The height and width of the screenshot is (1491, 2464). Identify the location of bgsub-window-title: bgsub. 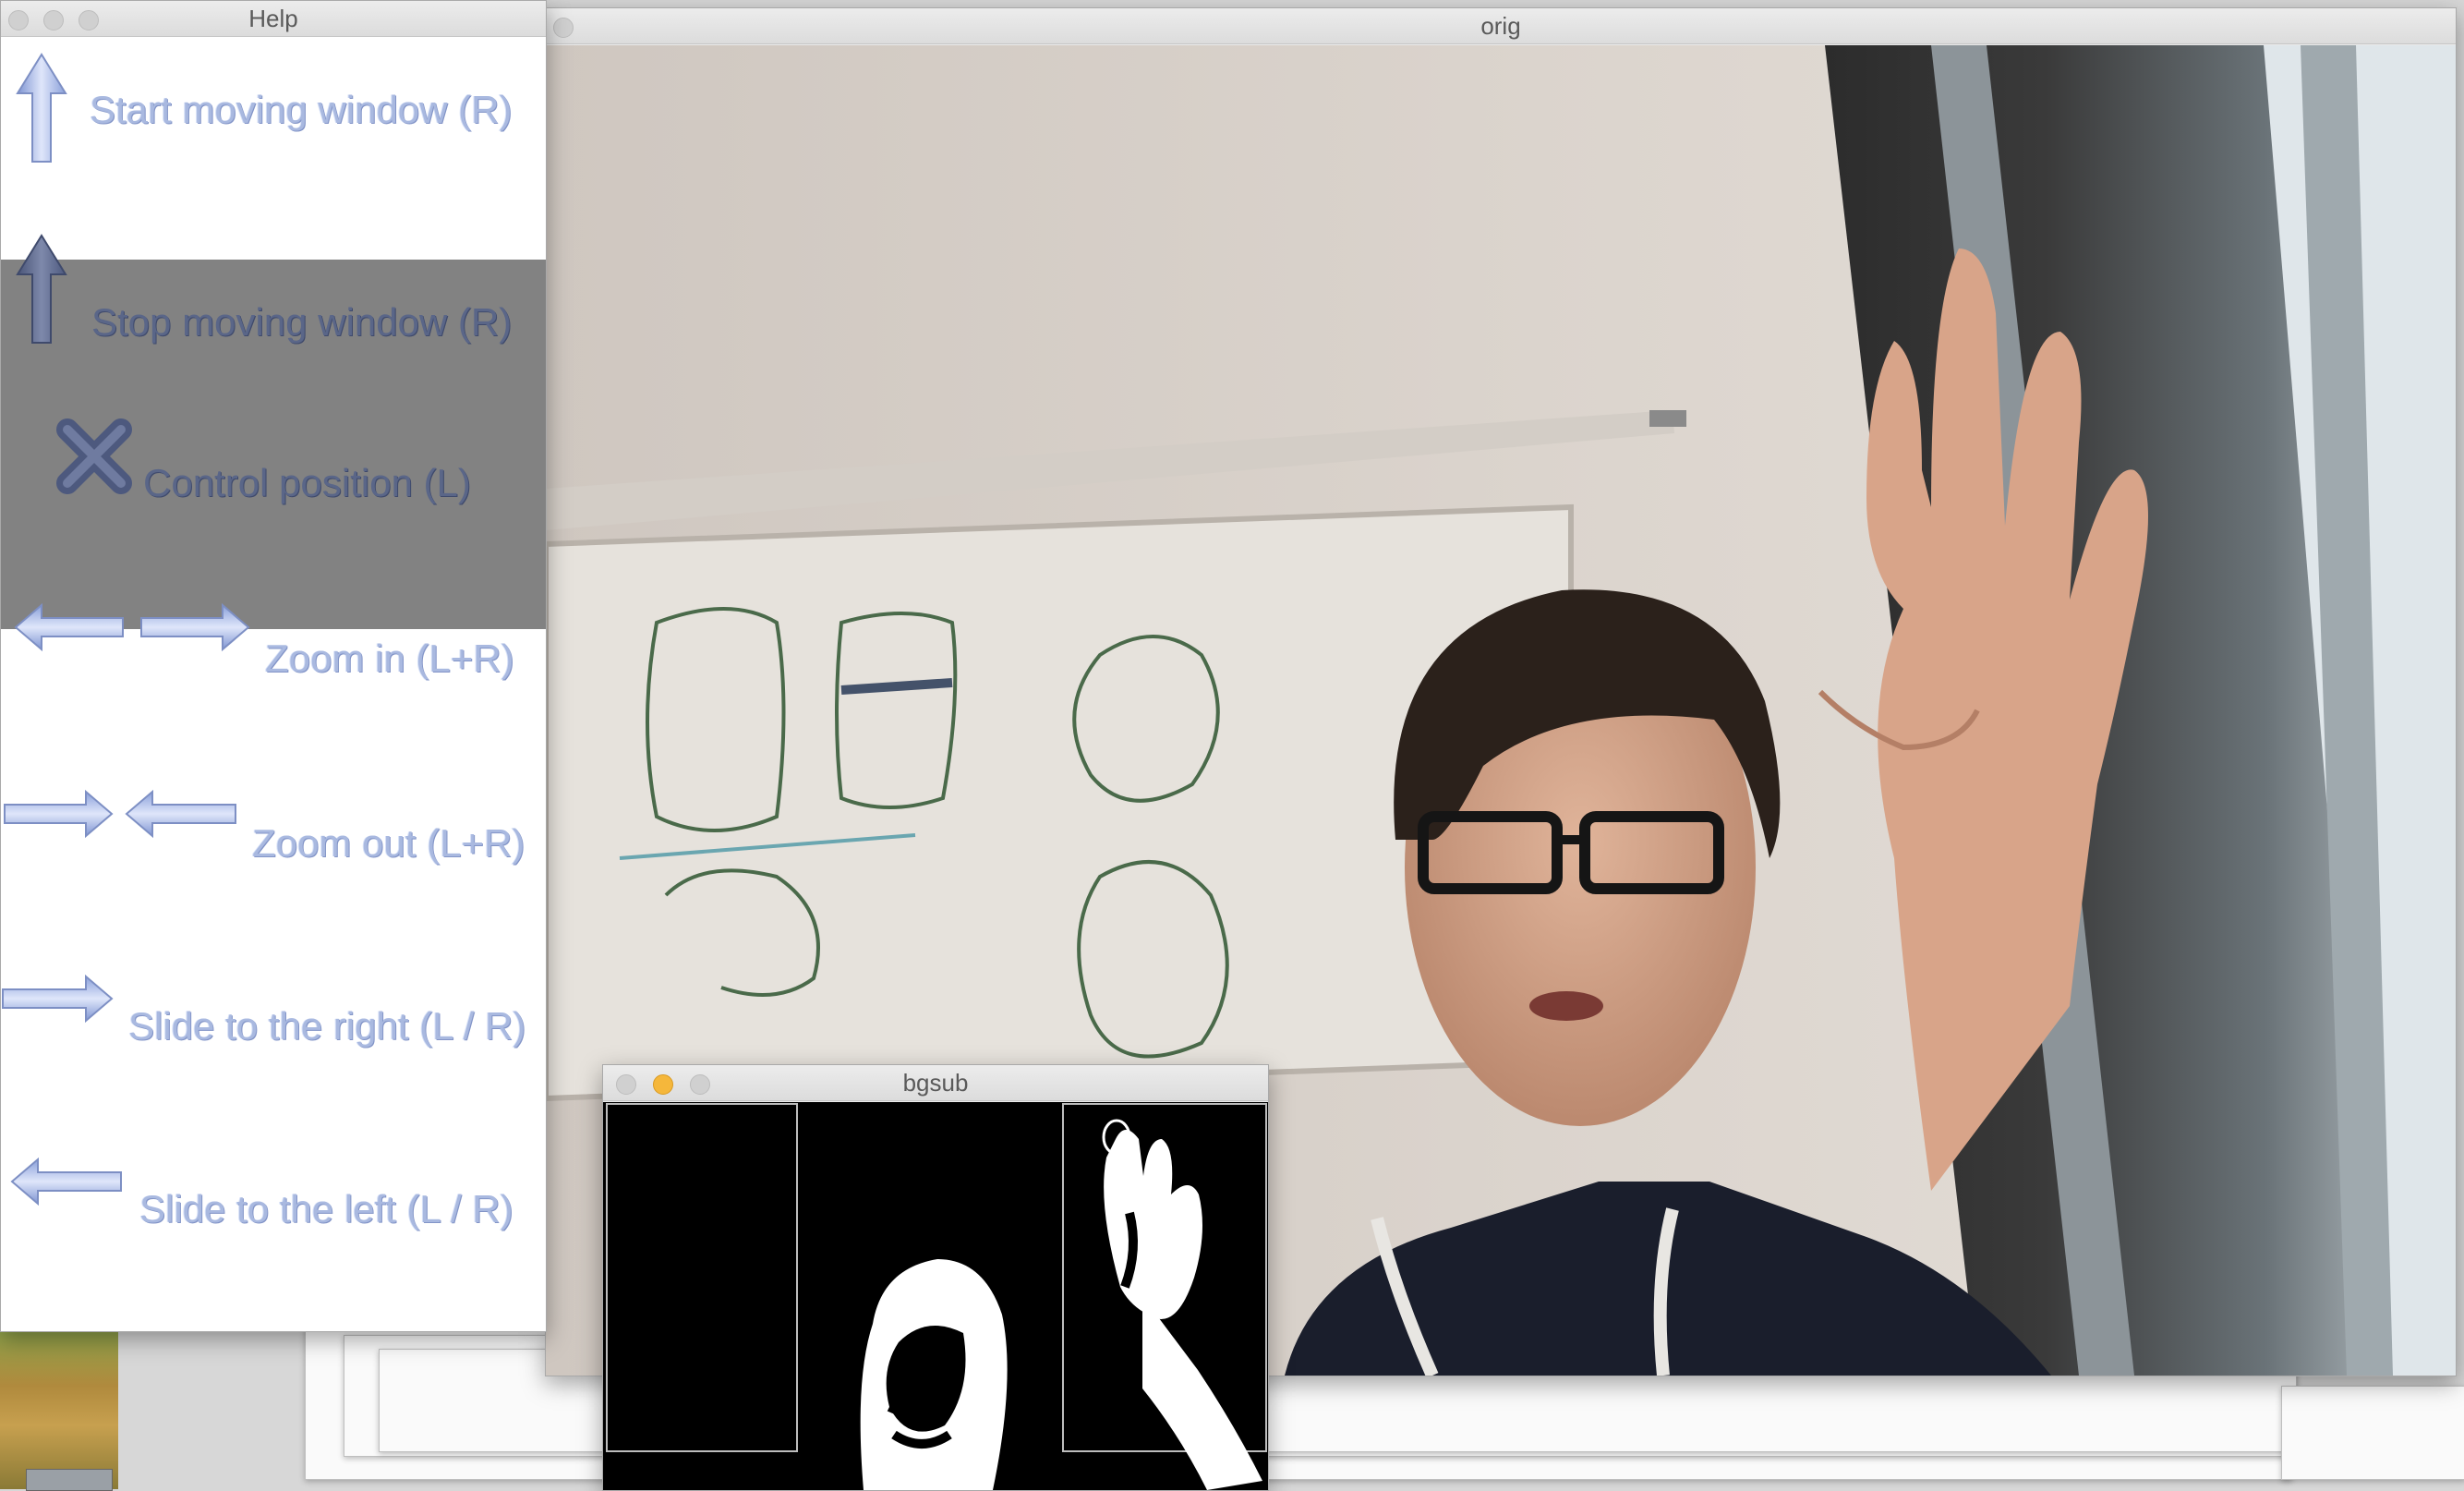
(936, 1083).